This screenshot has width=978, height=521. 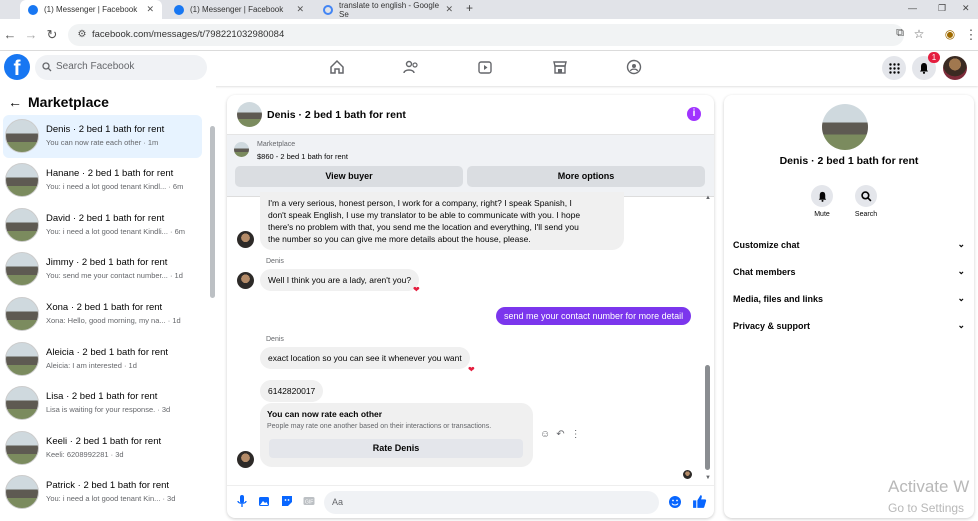 What do you see at coordinates (849, 325) in the screenshot?
I see `privacy-support-row: Privacy & support ⌄` at bounding box center [849, 325].